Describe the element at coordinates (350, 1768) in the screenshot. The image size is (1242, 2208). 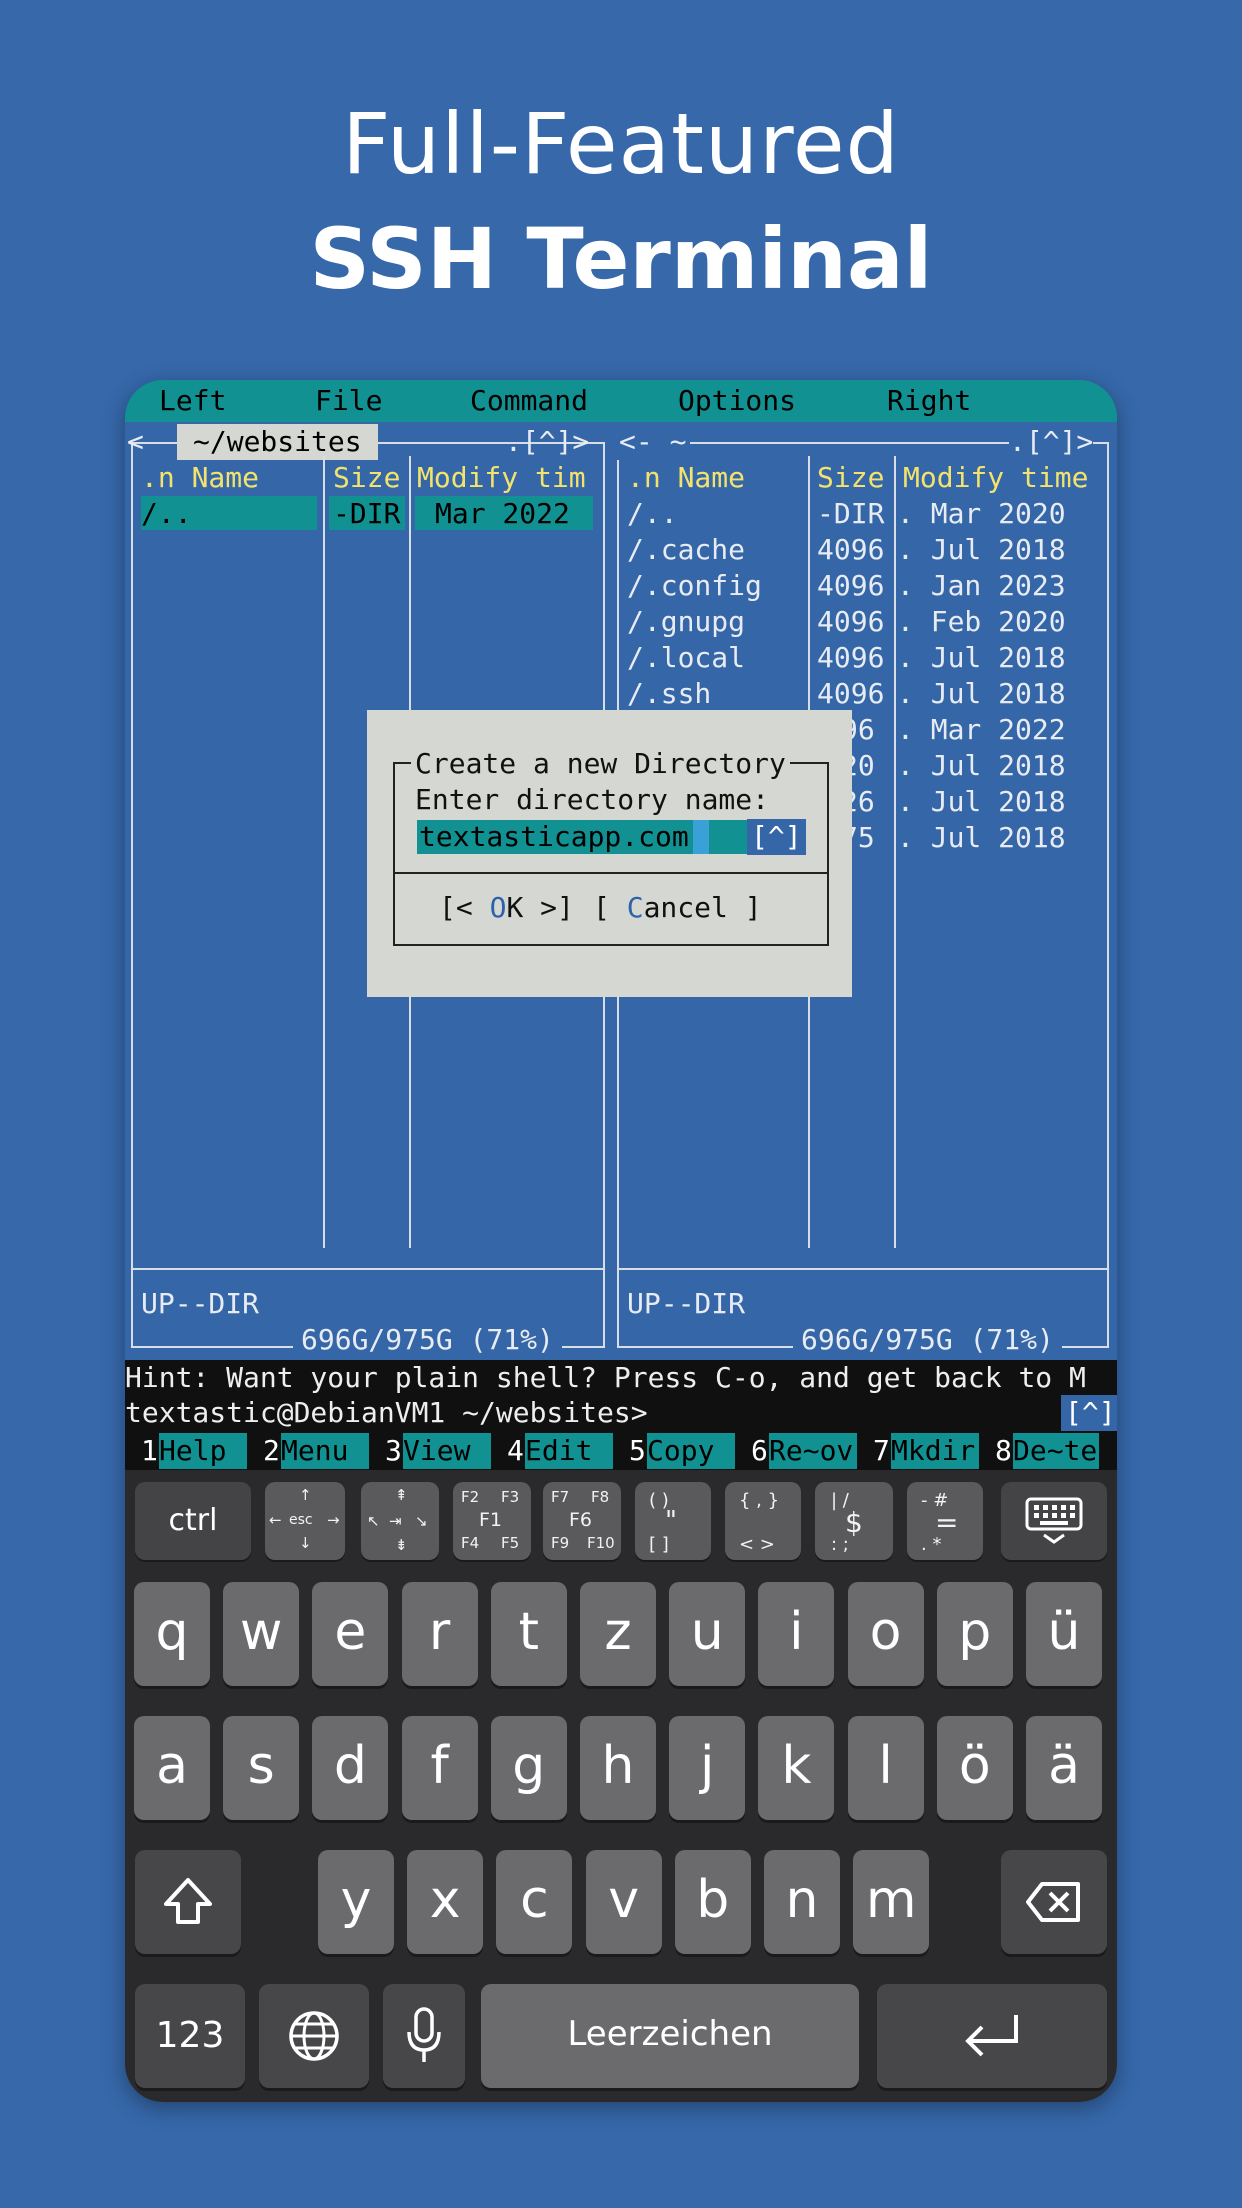
I see `key-d: d` at that location.